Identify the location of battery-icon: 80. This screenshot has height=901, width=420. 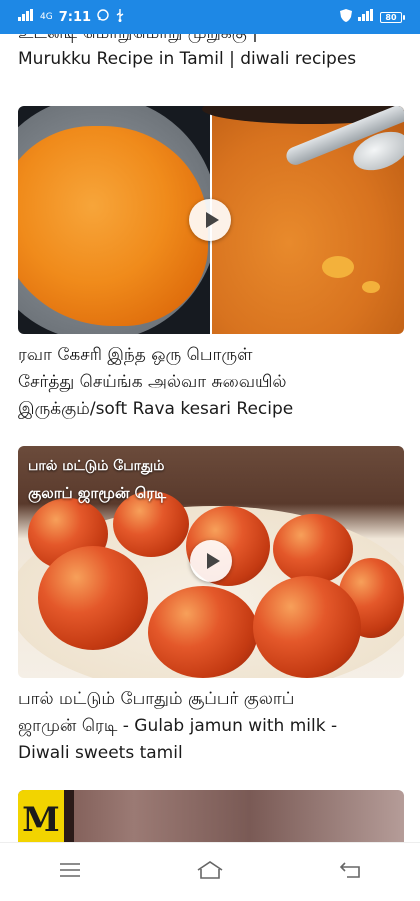
(392, 17).